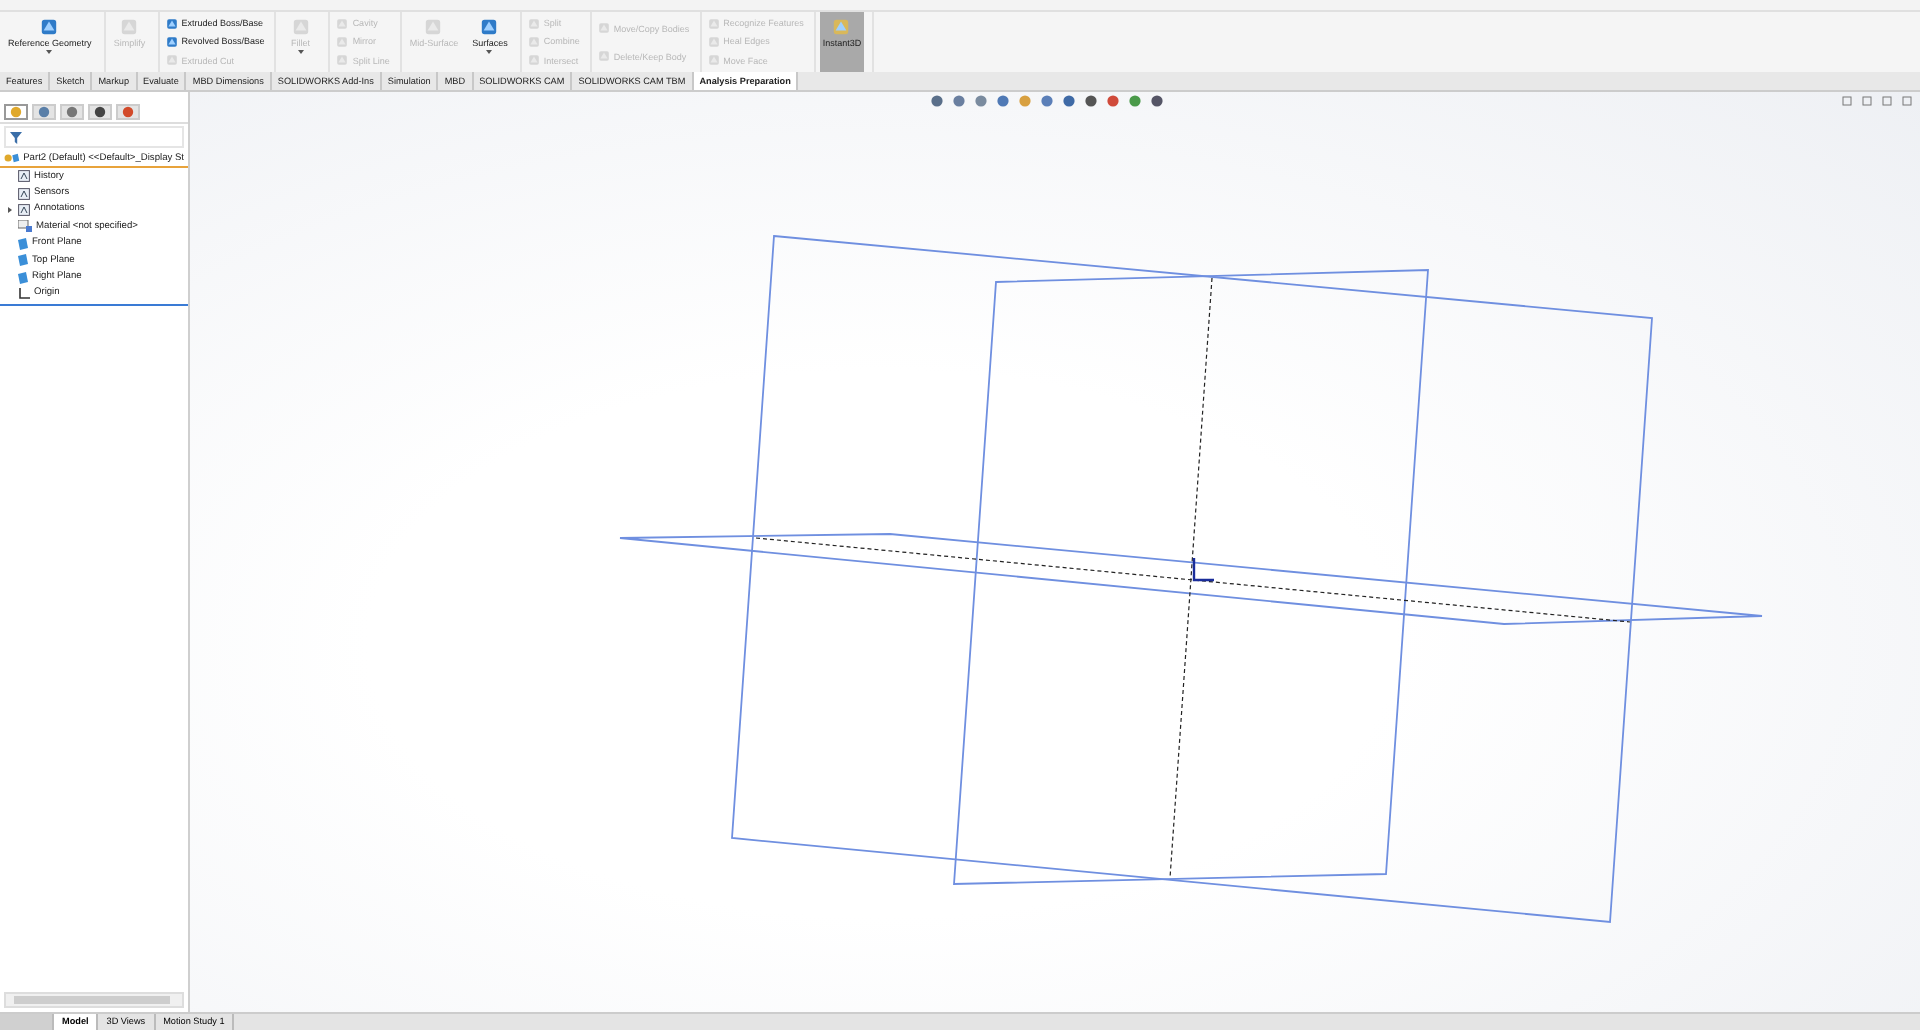 The height and width of the screenshot is (1030, 1920). What do you see at coordinates (94, 1000) in the screenshot?
I see `horizontal-scrollbar` at bounding box center [94, 1000].